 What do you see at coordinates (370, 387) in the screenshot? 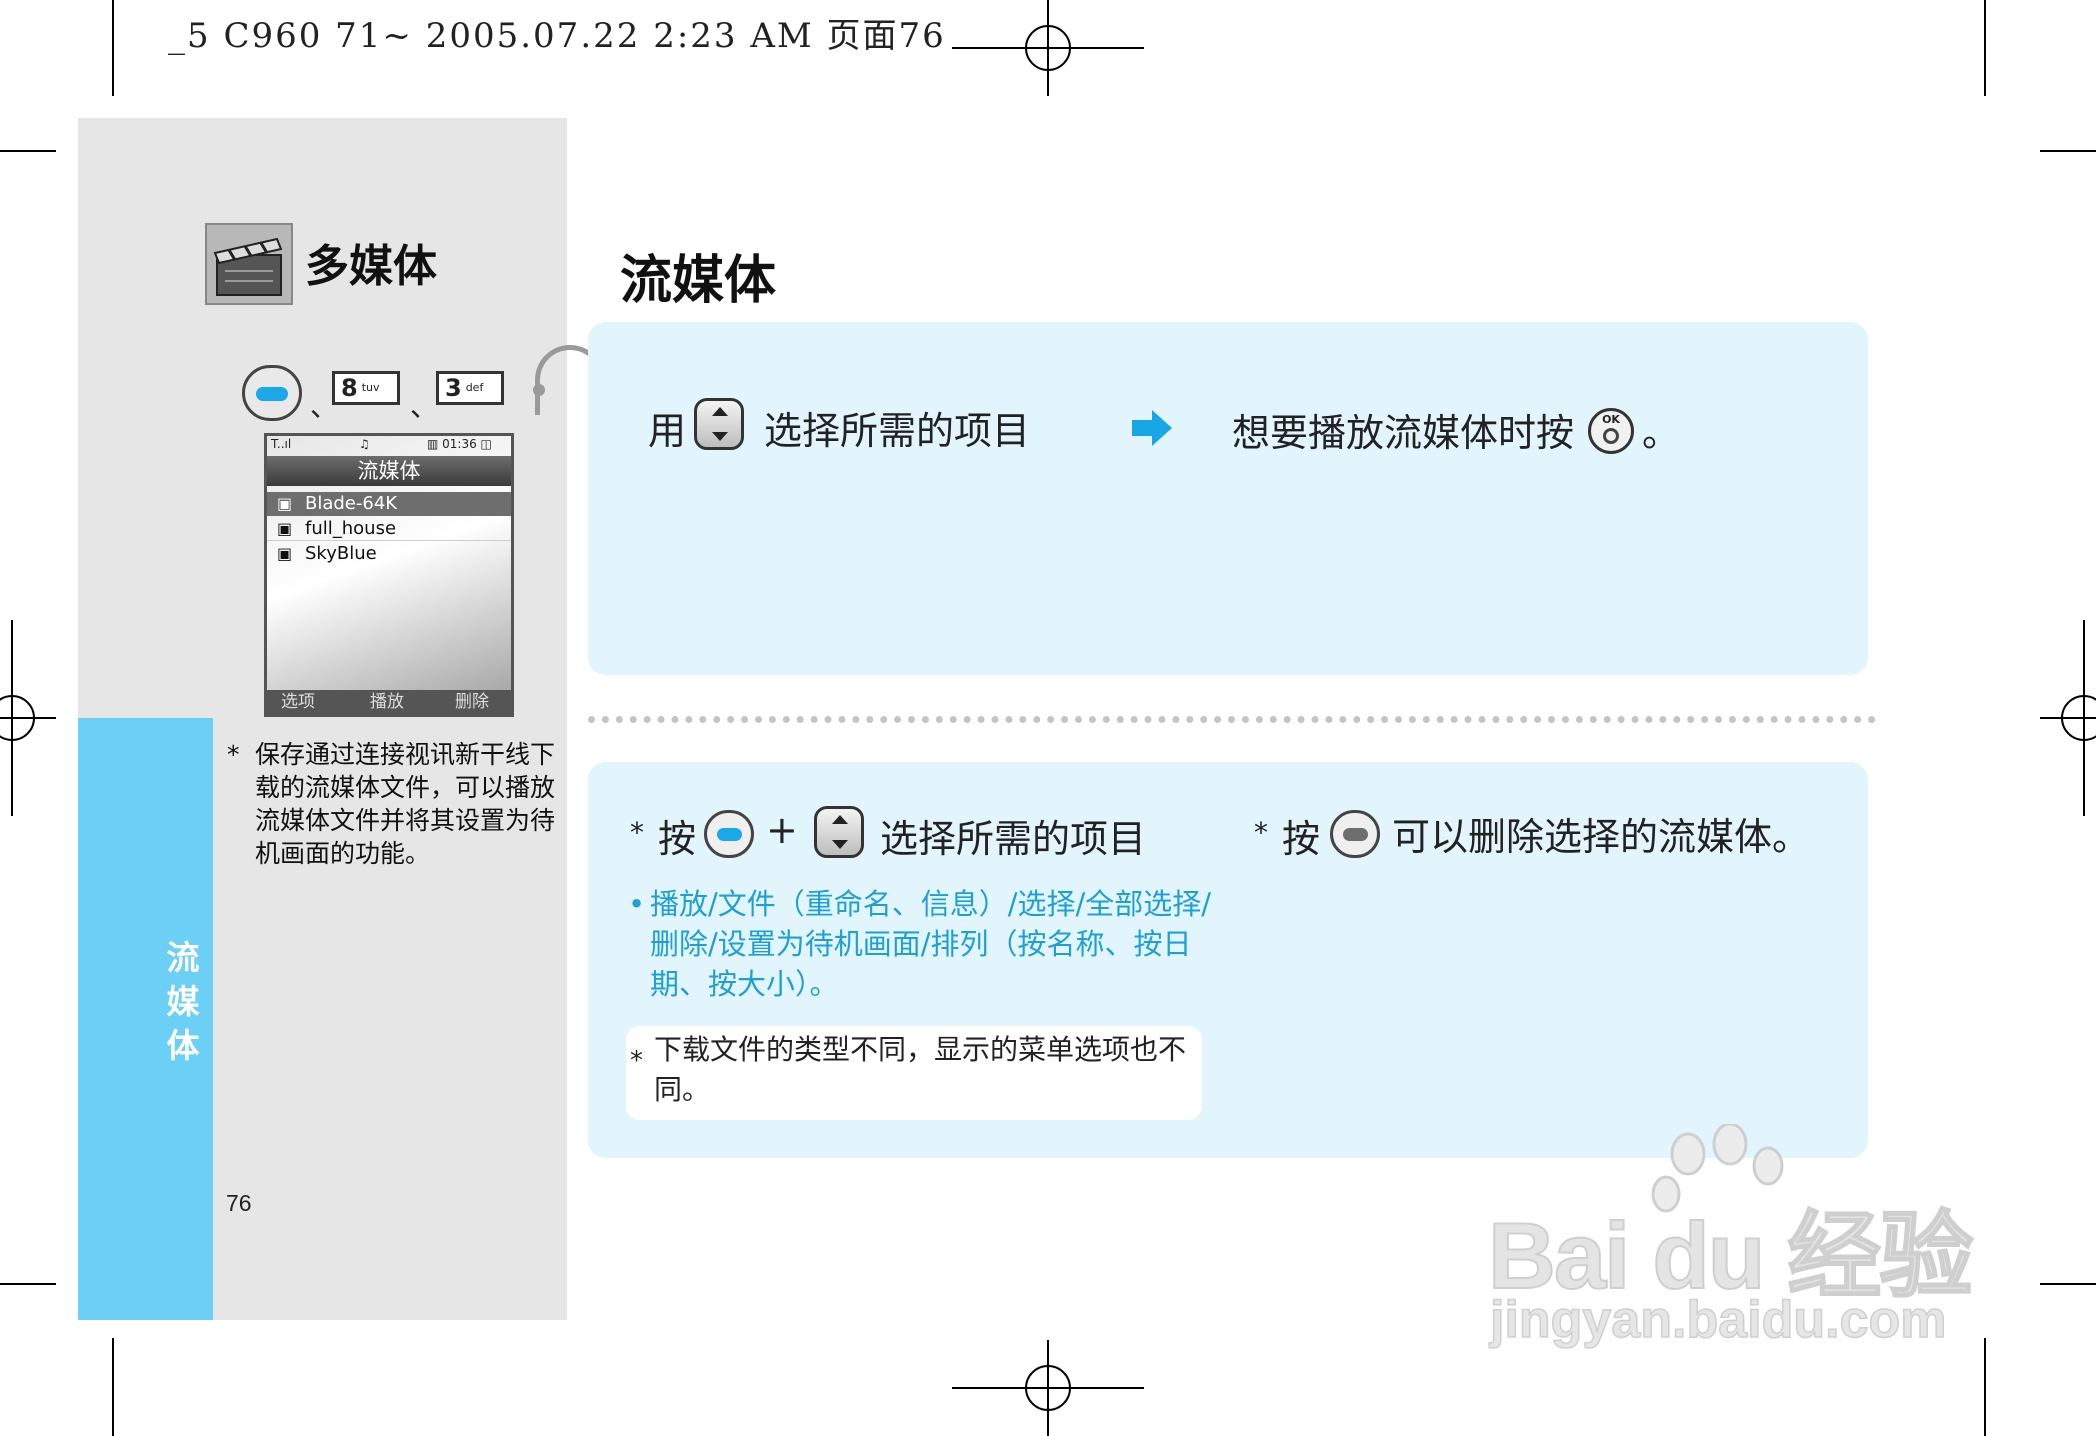
I see `key-8-letters: tuv` at bounding box center [370, 387].